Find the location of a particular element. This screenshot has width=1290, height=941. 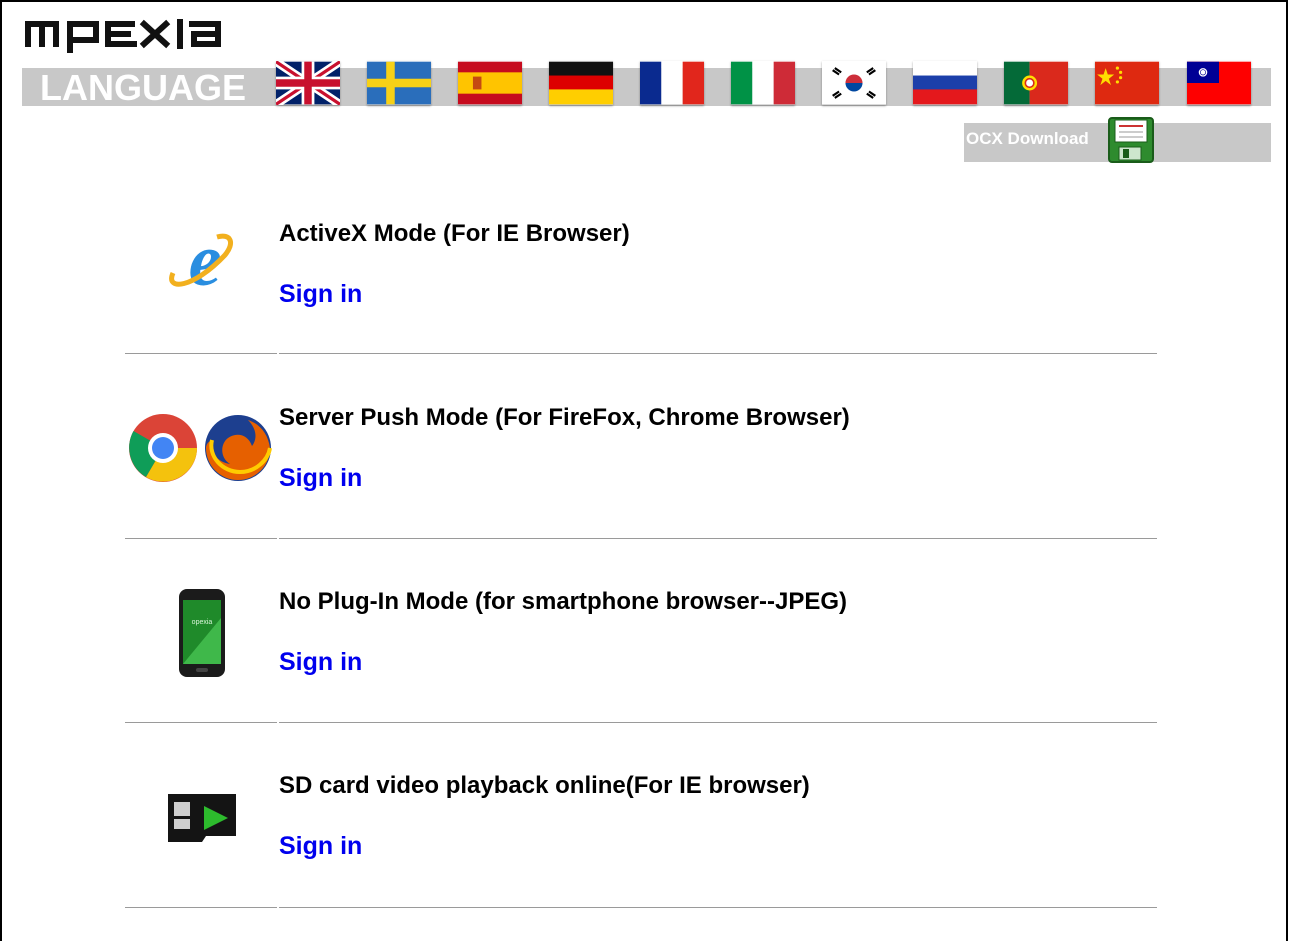

flag-russia is located at coordinates (945, 83).